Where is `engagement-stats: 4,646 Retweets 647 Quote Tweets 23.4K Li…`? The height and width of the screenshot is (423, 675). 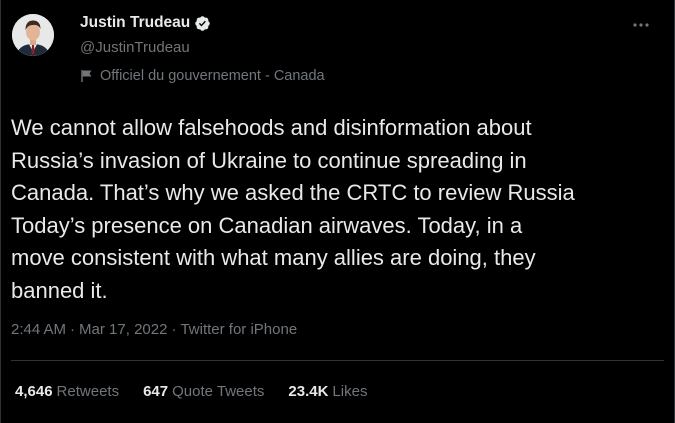 engagement-stats: 4,646 Retweets 647 Quote Tweets 23.4K Li… is located at coordinates (191, 392).